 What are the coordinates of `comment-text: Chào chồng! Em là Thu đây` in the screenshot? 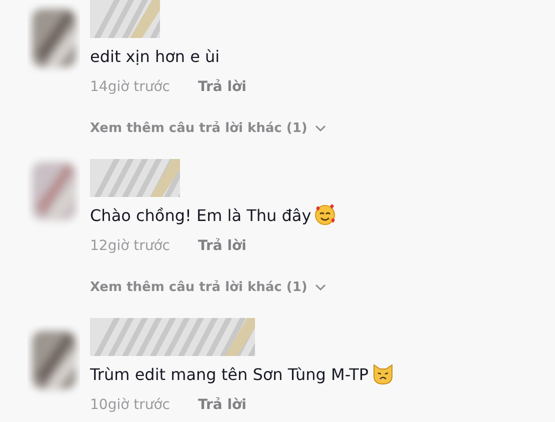 It's located at (201, 215).